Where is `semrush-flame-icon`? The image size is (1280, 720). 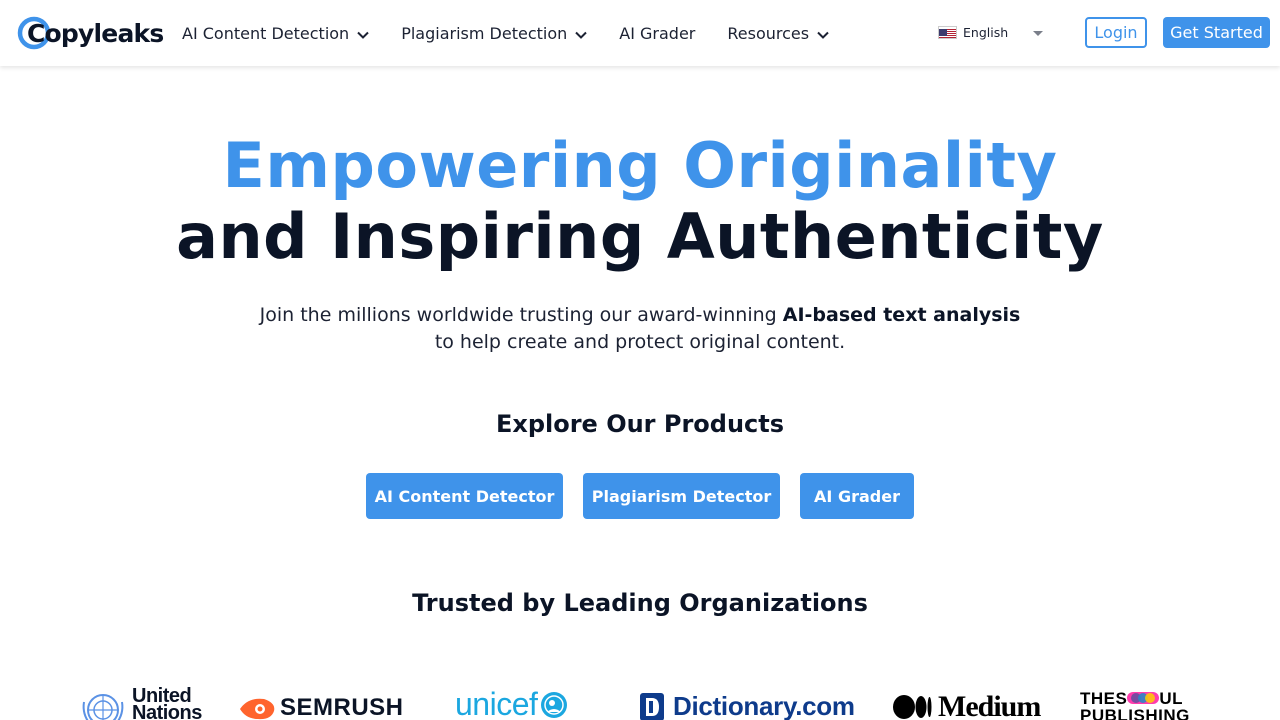
semrush-flame-icon is located at coordinates (257, 709).